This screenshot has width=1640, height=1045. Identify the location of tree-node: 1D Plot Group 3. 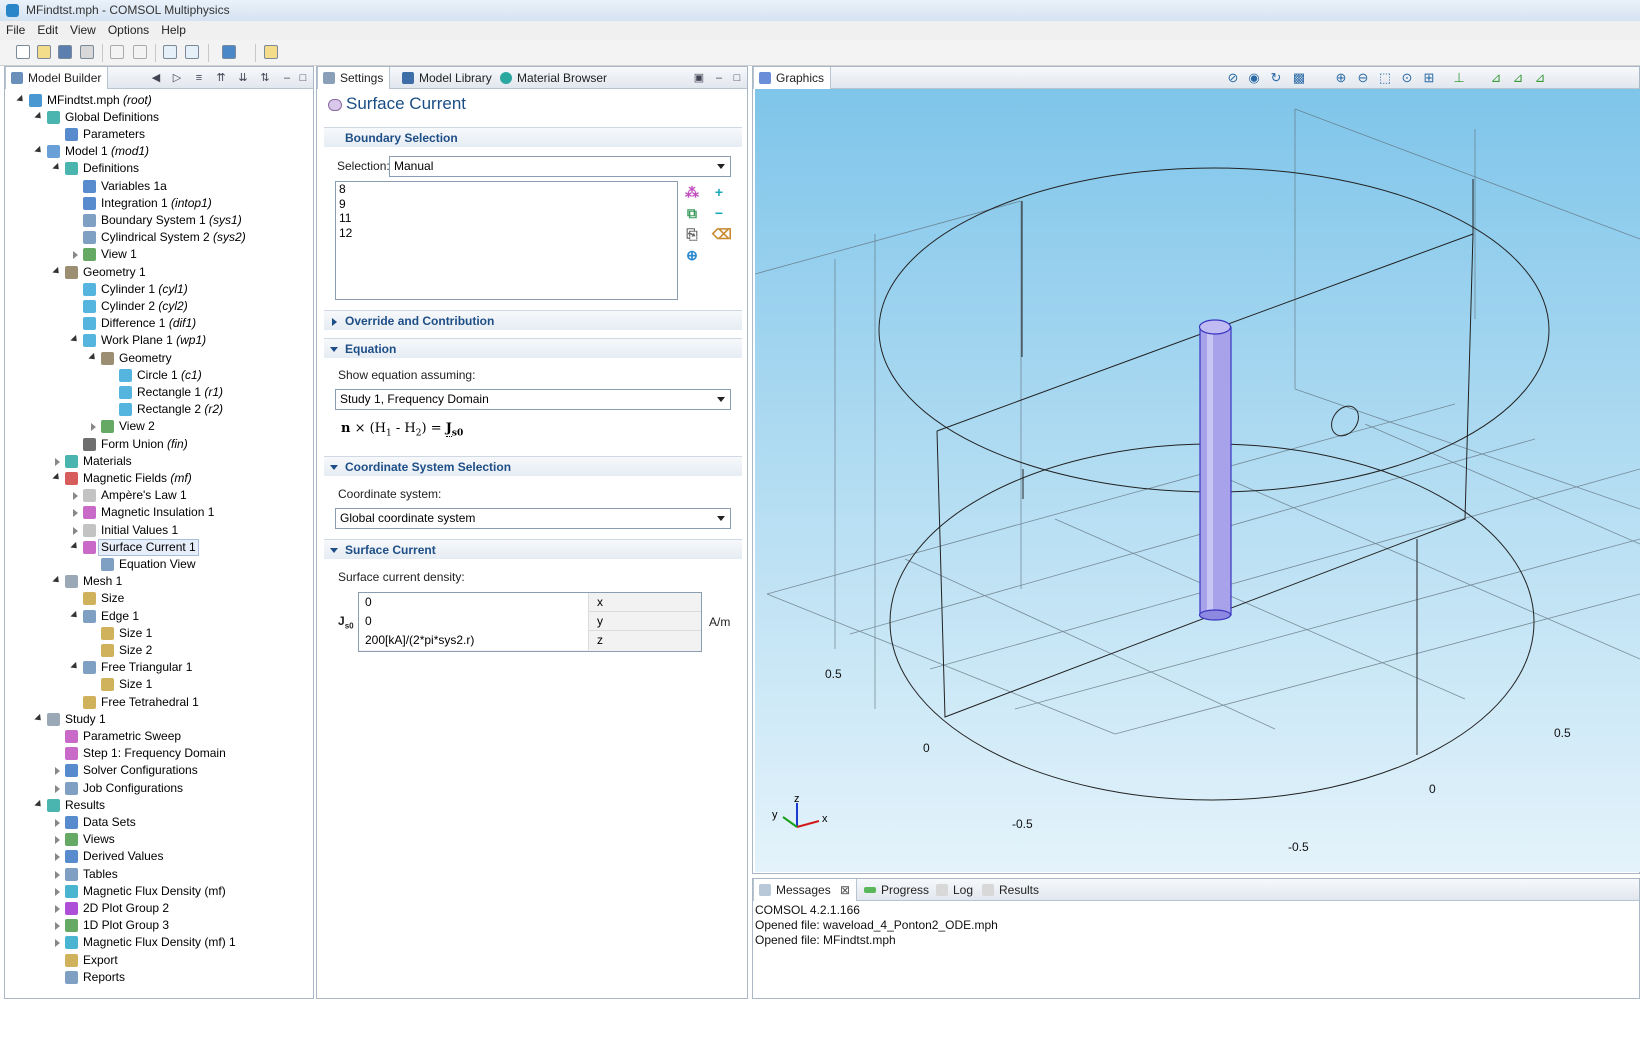
(155, 925).